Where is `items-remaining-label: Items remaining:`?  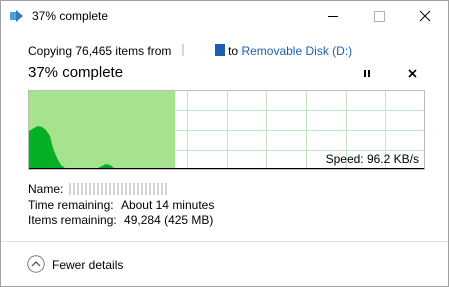 items-remaining-label: Items remaining: is located at coordinates (72, 220).